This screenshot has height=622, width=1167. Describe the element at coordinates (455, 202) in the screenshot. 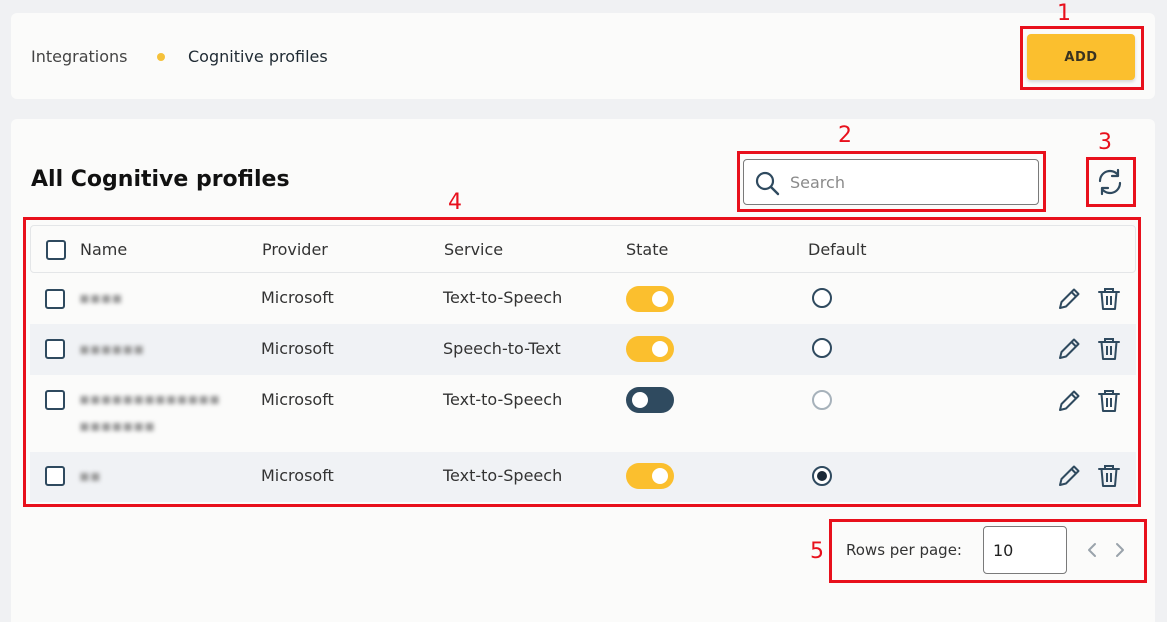

I see `annotation-number-4: 4` at that location.